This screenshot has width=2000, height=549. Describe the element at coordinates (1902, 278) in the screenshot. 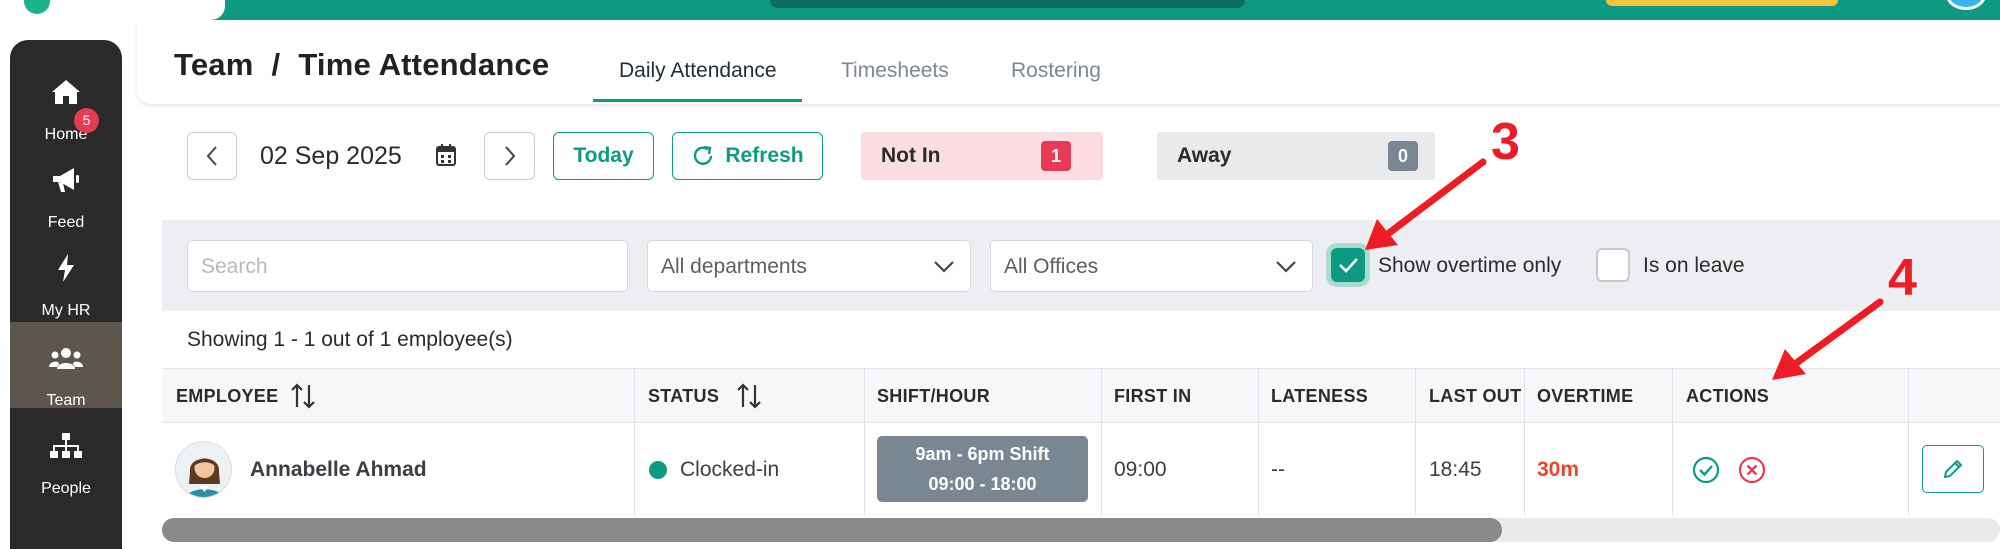

I see `annotation-number-4: 4` at that location.